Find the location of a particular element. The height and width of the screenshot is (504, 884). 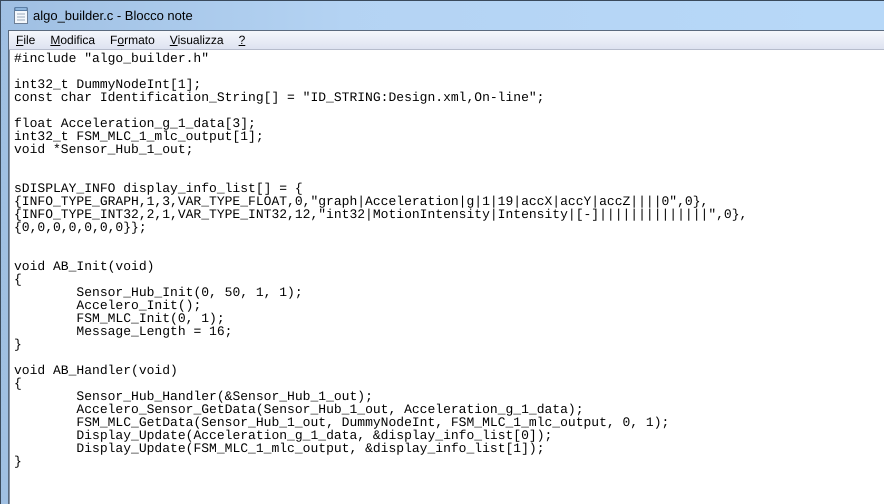

menu-item: ? is located at coordinates (242, 40).